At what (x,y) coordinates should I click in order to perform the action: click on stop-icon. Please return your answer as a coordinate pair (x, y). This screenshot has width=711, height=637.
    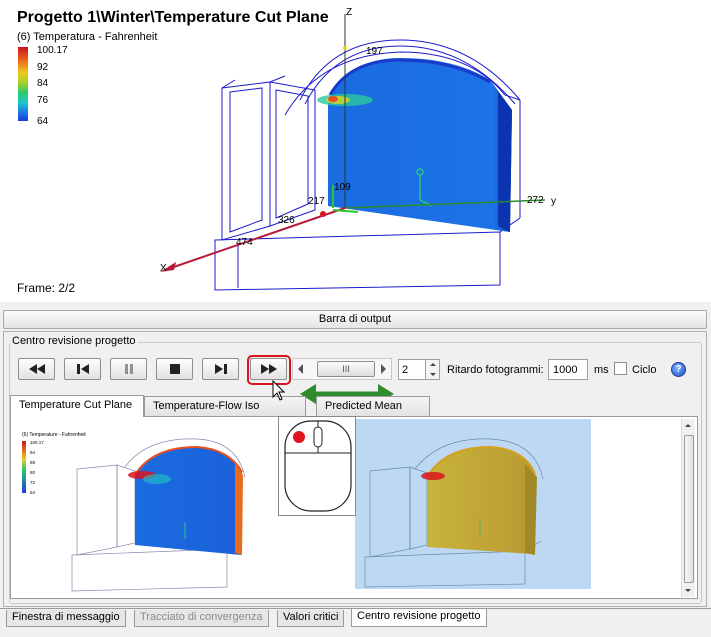
    Looking at the image, I should click on (174, 369).